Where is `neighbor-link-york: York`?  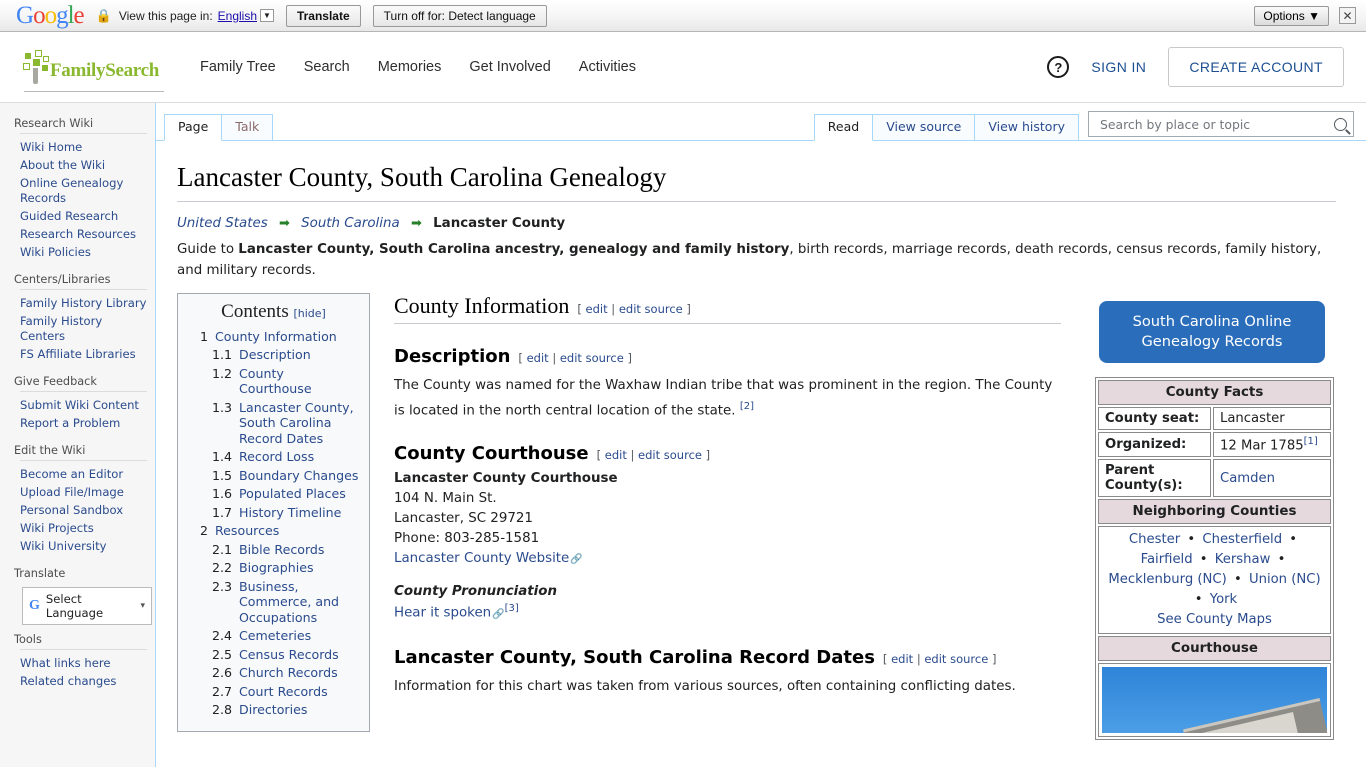
neighbor-link-york: York is located at coordinates (1223, 599).